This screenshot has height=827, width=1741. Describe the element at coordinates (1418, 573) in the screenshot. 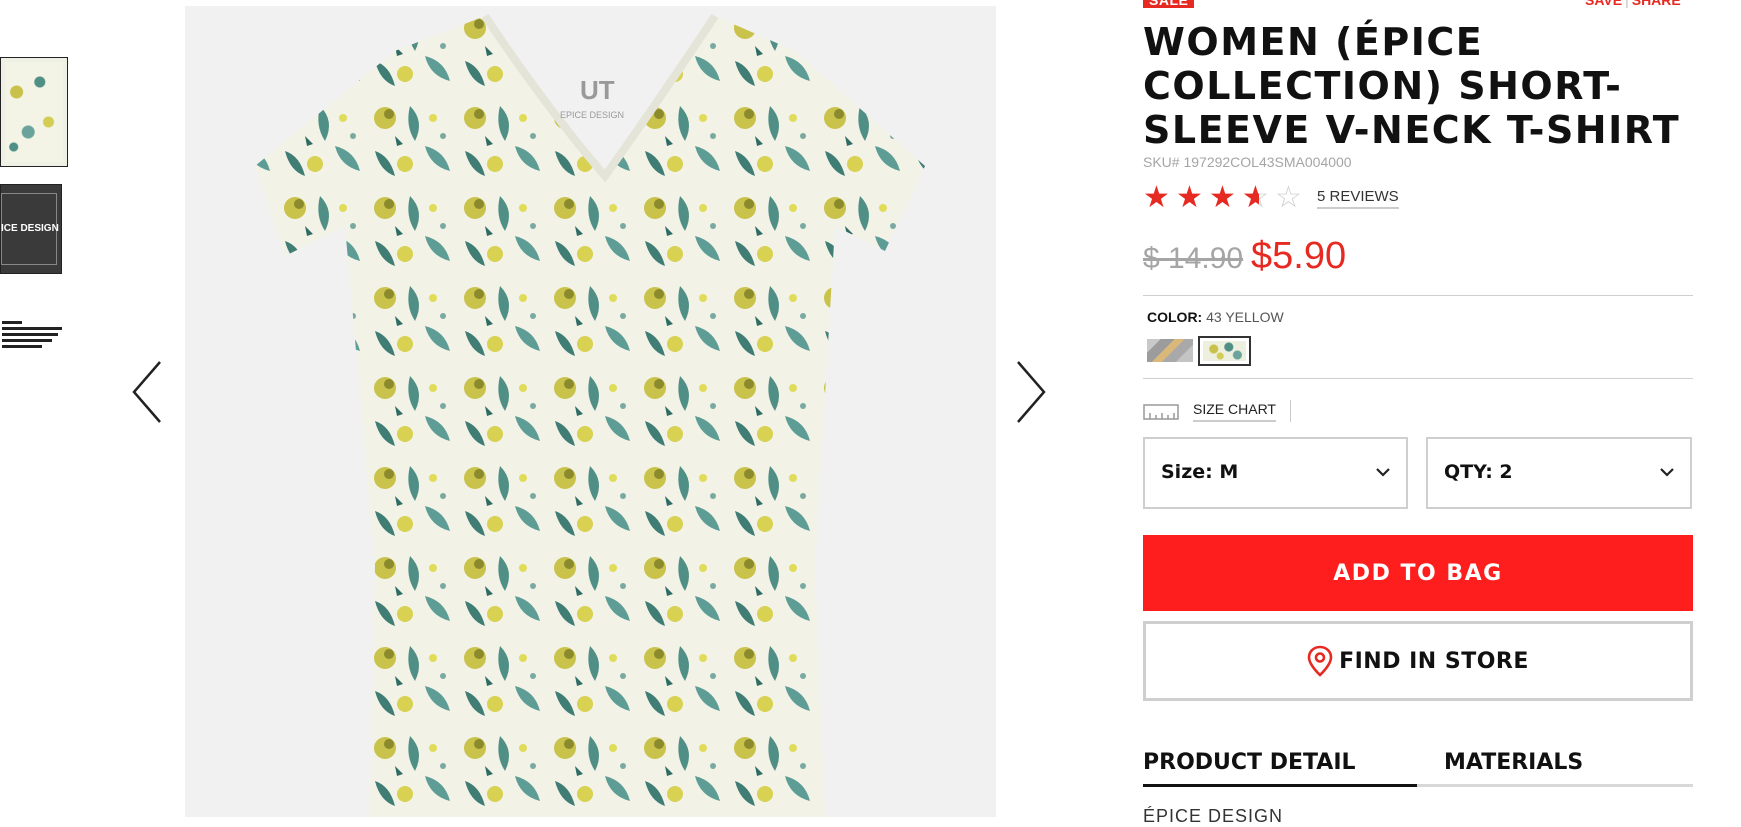

I see `add-to-bag-button: ADD TO BAG` at that location.